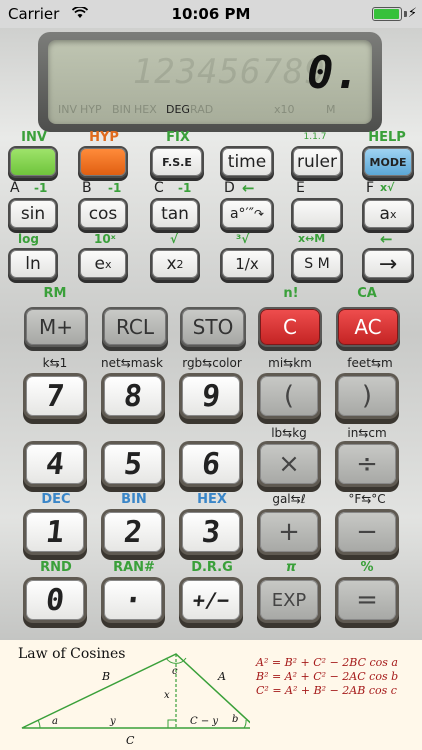 The width and height of the screenshot is (422, 750). I want to click on label-rnd: RND, so click(56, 567).